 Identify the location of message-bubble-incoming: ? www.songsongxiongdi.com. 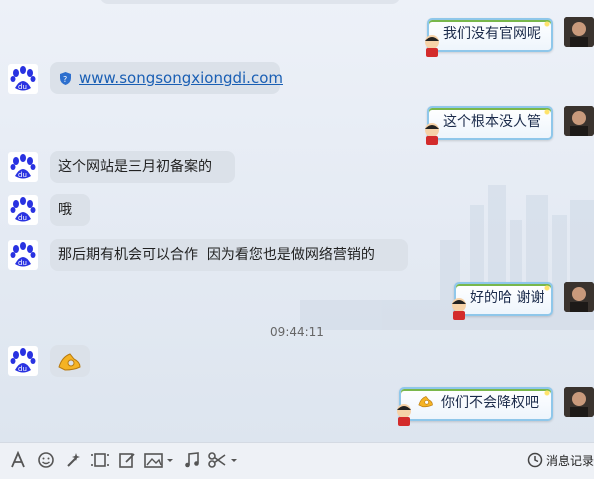
(166, 78).